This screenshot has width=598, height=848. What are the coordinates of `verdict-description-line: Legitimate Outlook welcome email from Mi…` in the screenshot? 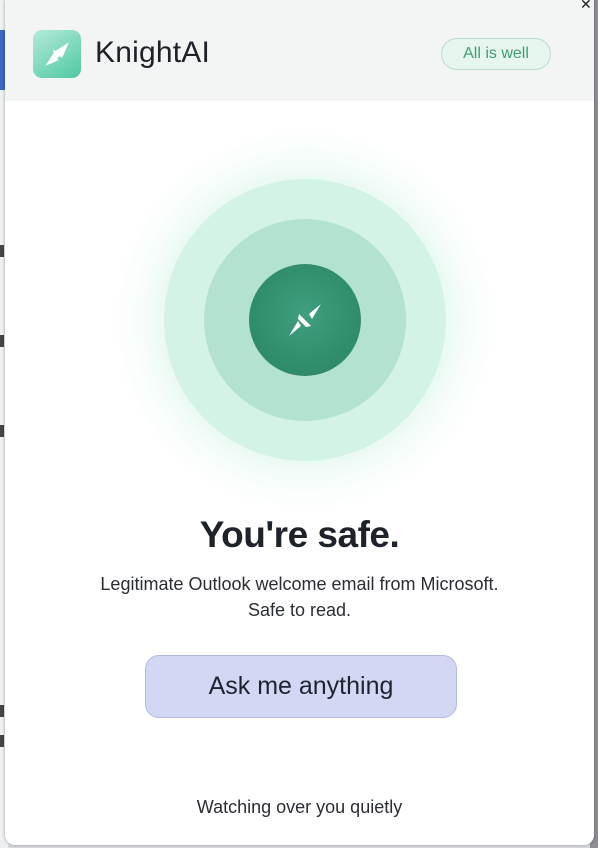 It's located at (299, 584).